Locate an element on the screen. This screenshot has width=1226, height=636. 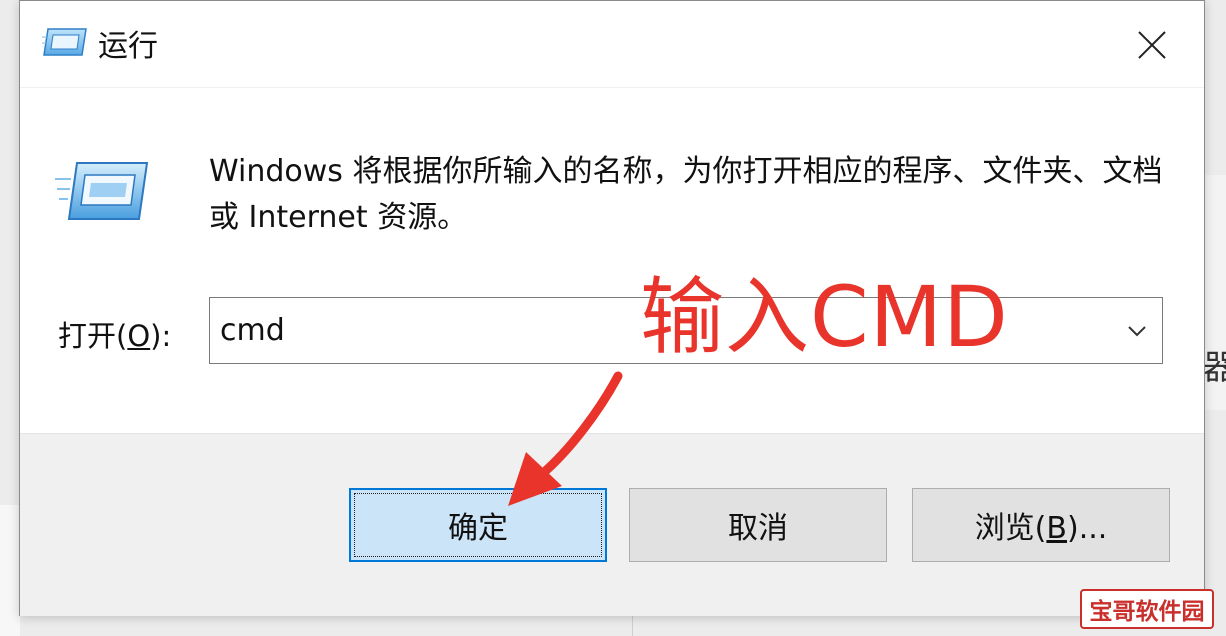
cancel-button-label: 取消 is located at coordinates (758, 528).